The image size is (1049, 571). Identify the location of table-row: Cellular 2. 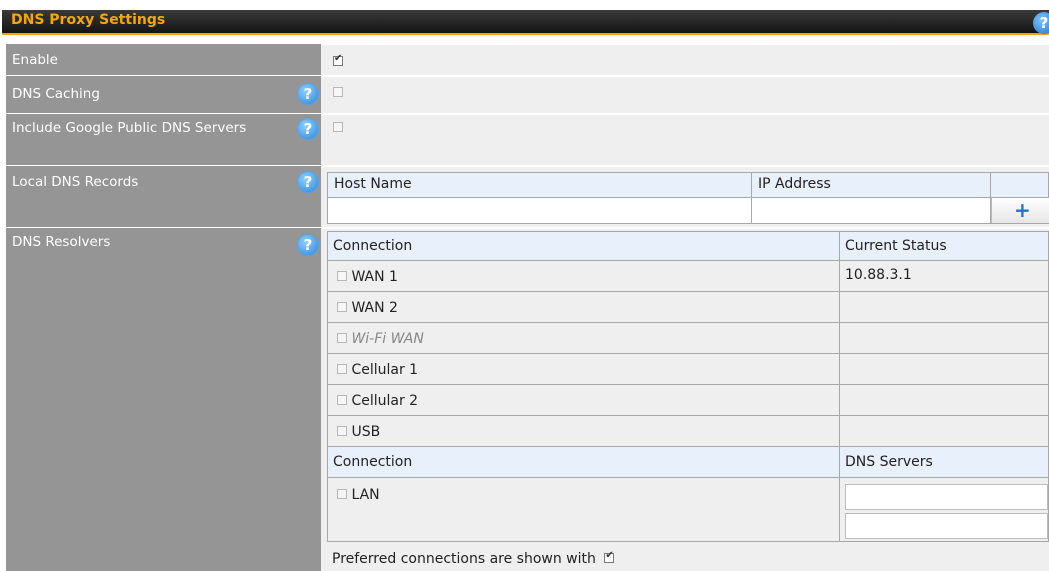
(377, 401).